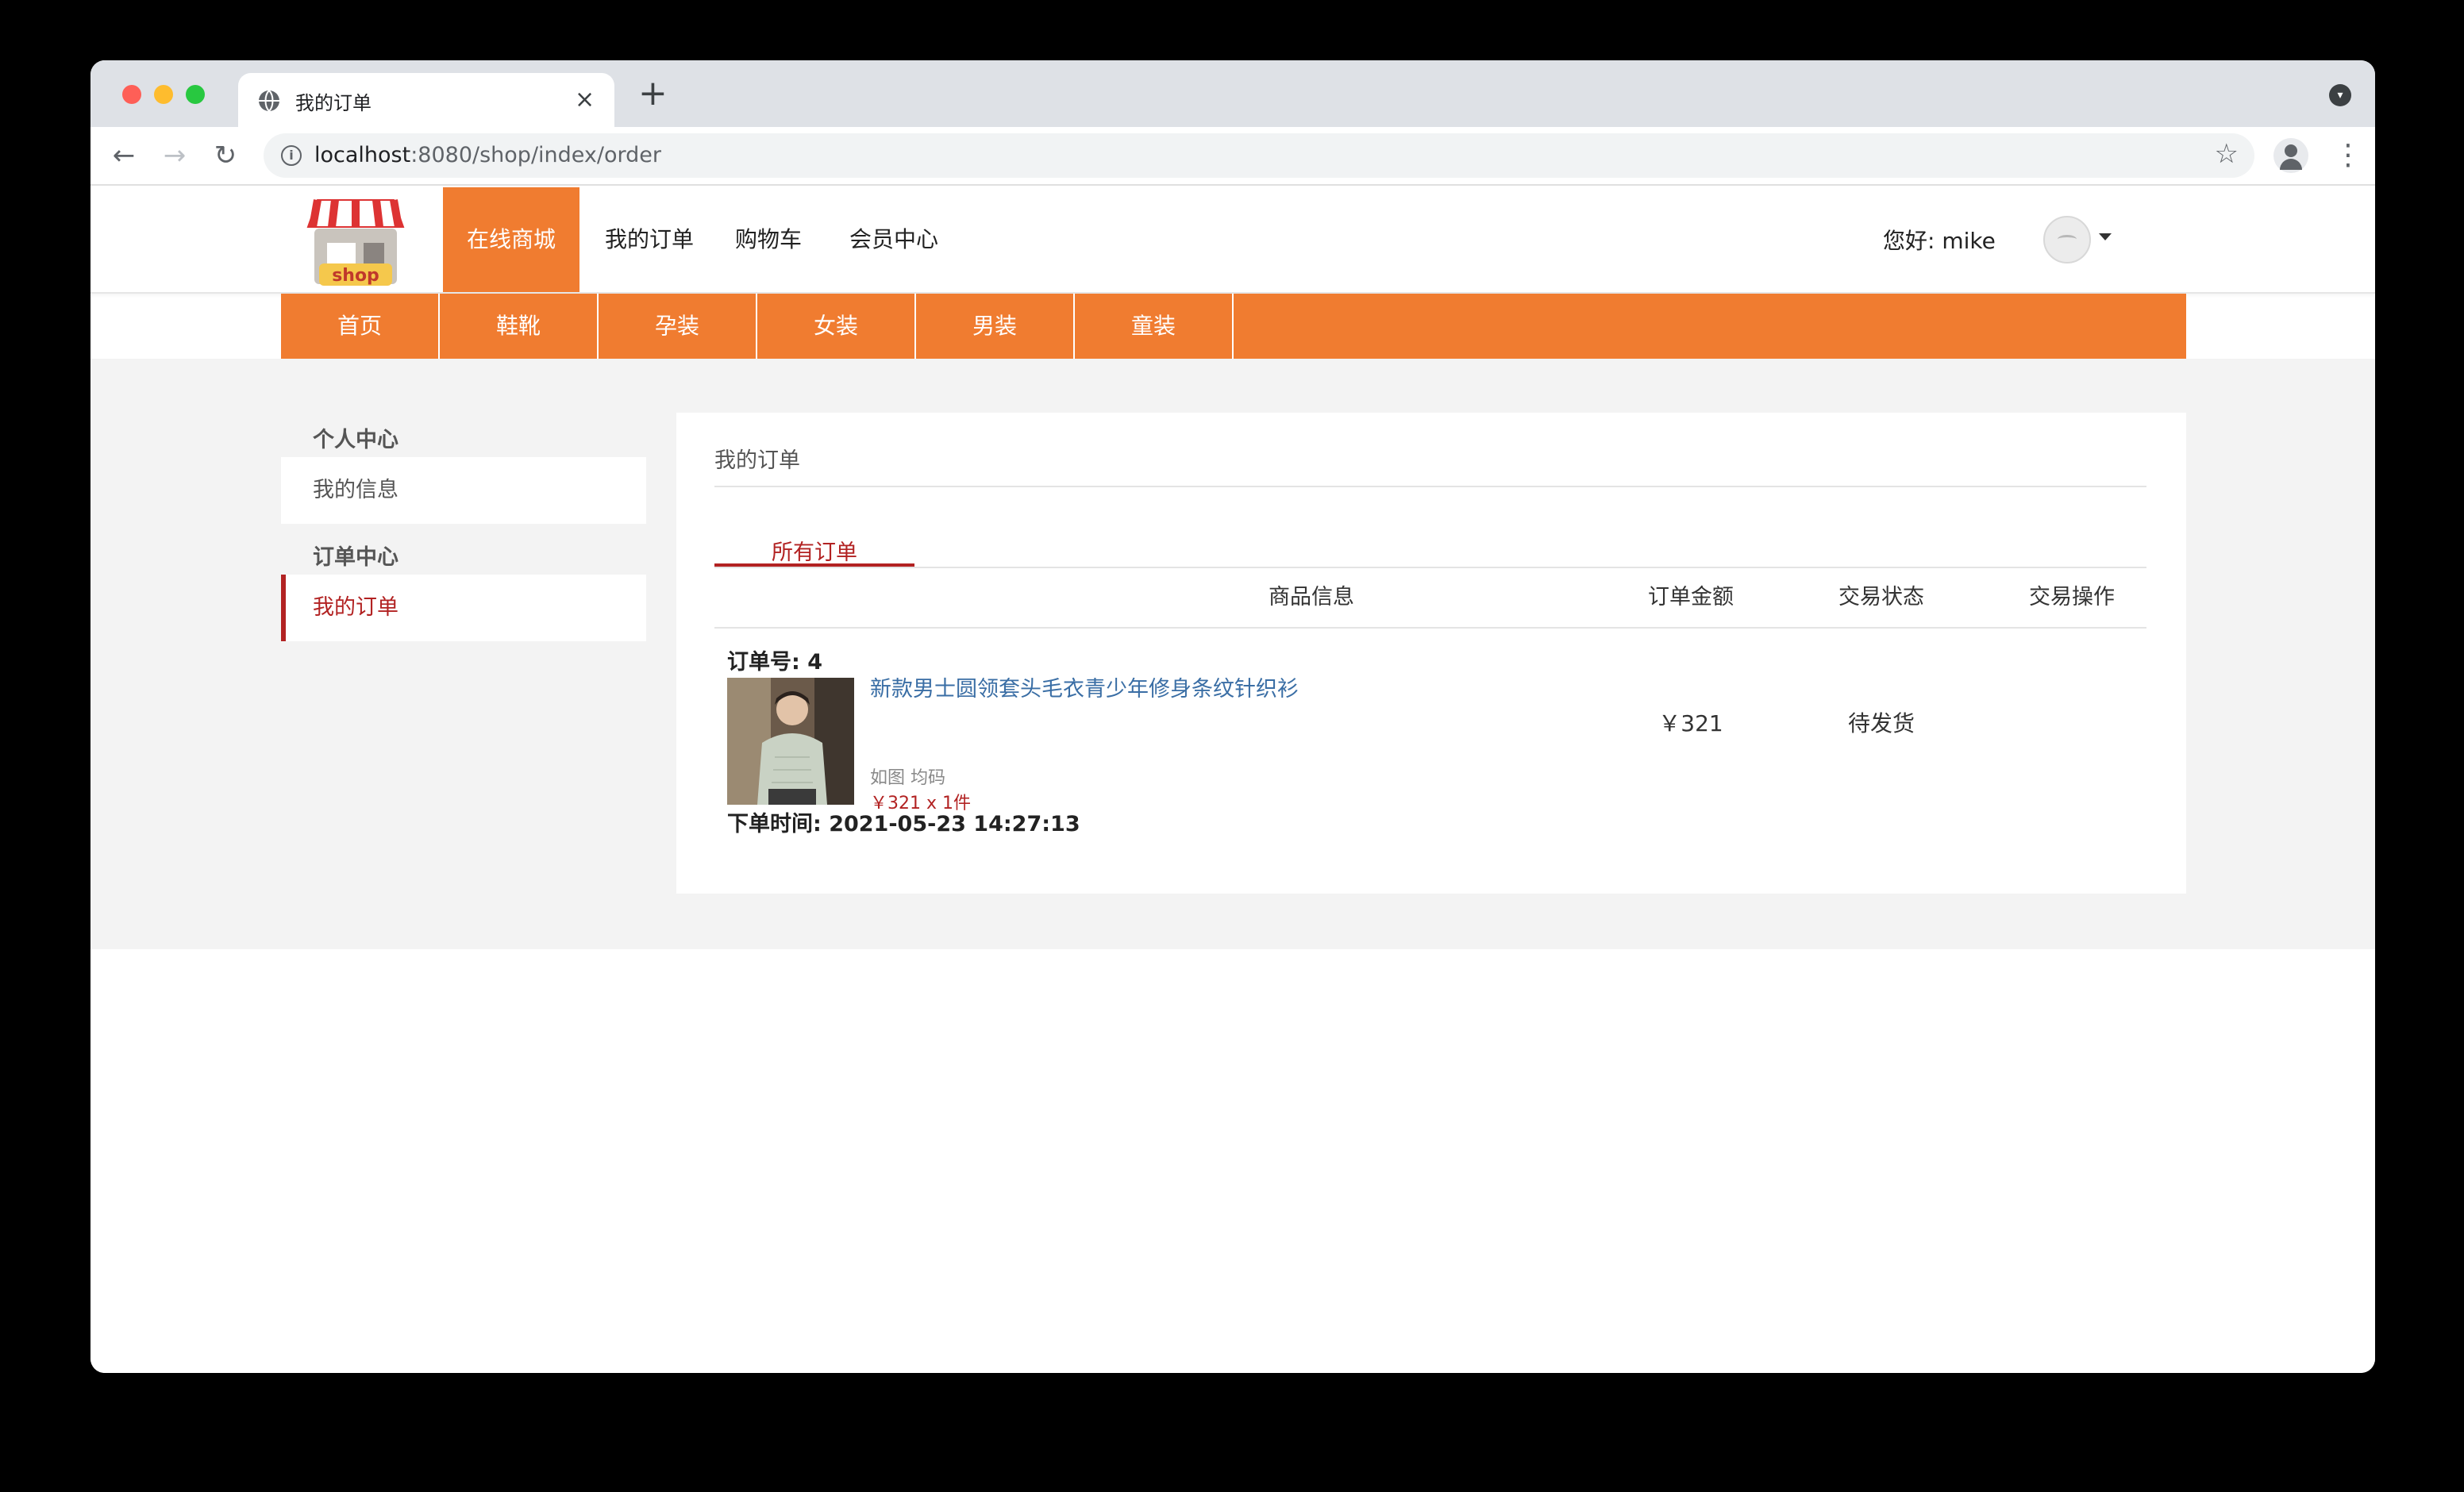 The height and width of the screenshot is (1492, 2464). I want to click on product-spec: 如图 均码, so click(907, 778).